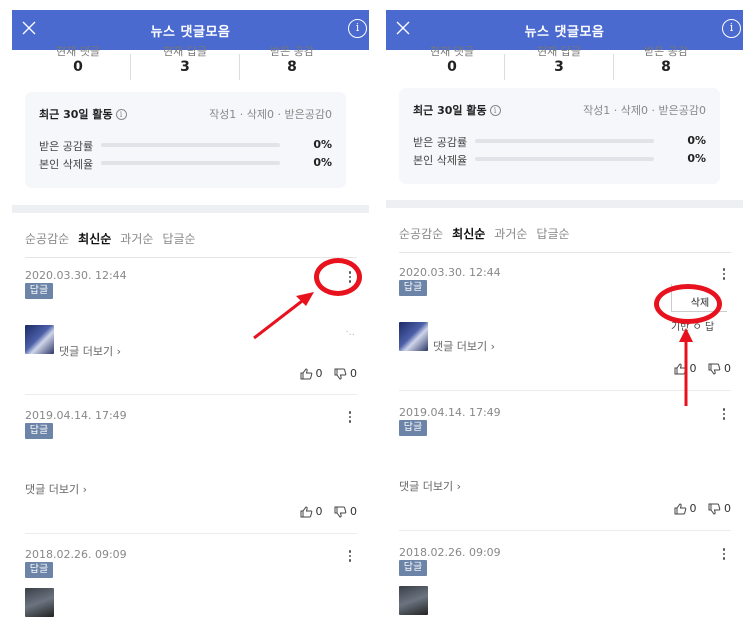 This screenshot has height=635, width=751. I want to click on stat-replies: 현재 답글 3, so click(559, 60).